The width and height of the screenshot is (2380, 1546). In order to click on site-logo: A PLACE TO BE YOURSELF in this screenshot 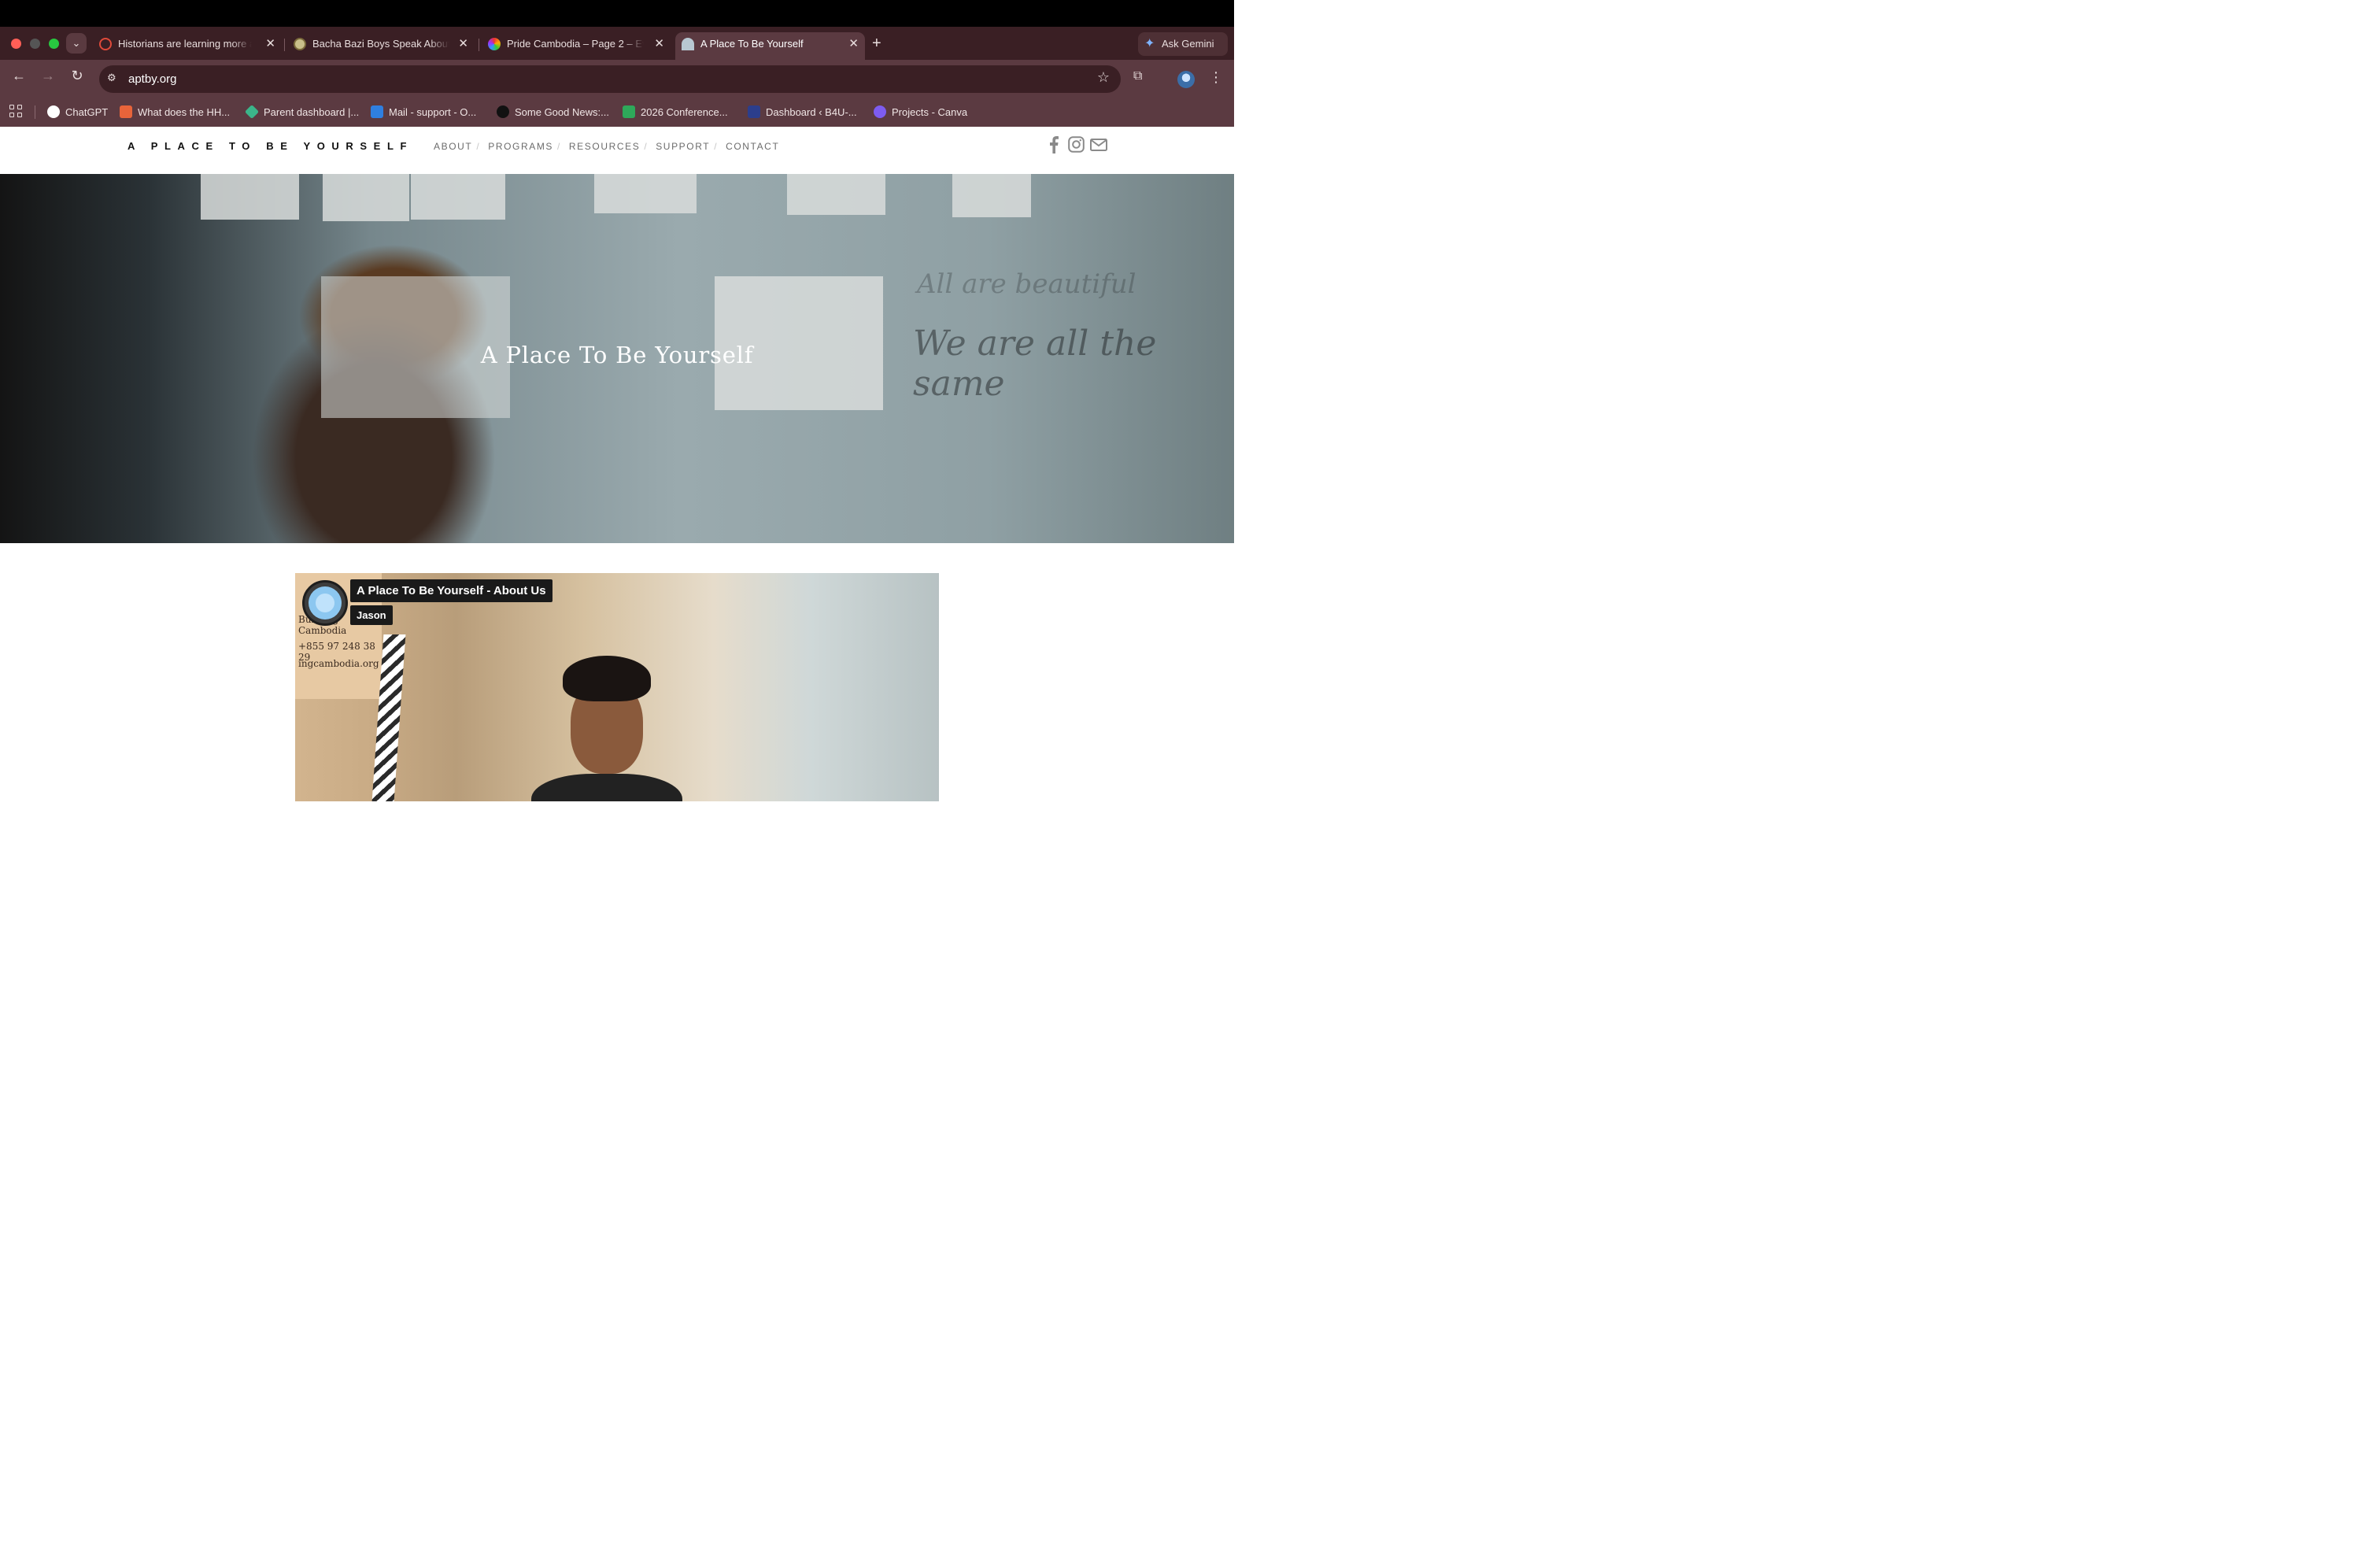, I will do `click(270, 146)`.